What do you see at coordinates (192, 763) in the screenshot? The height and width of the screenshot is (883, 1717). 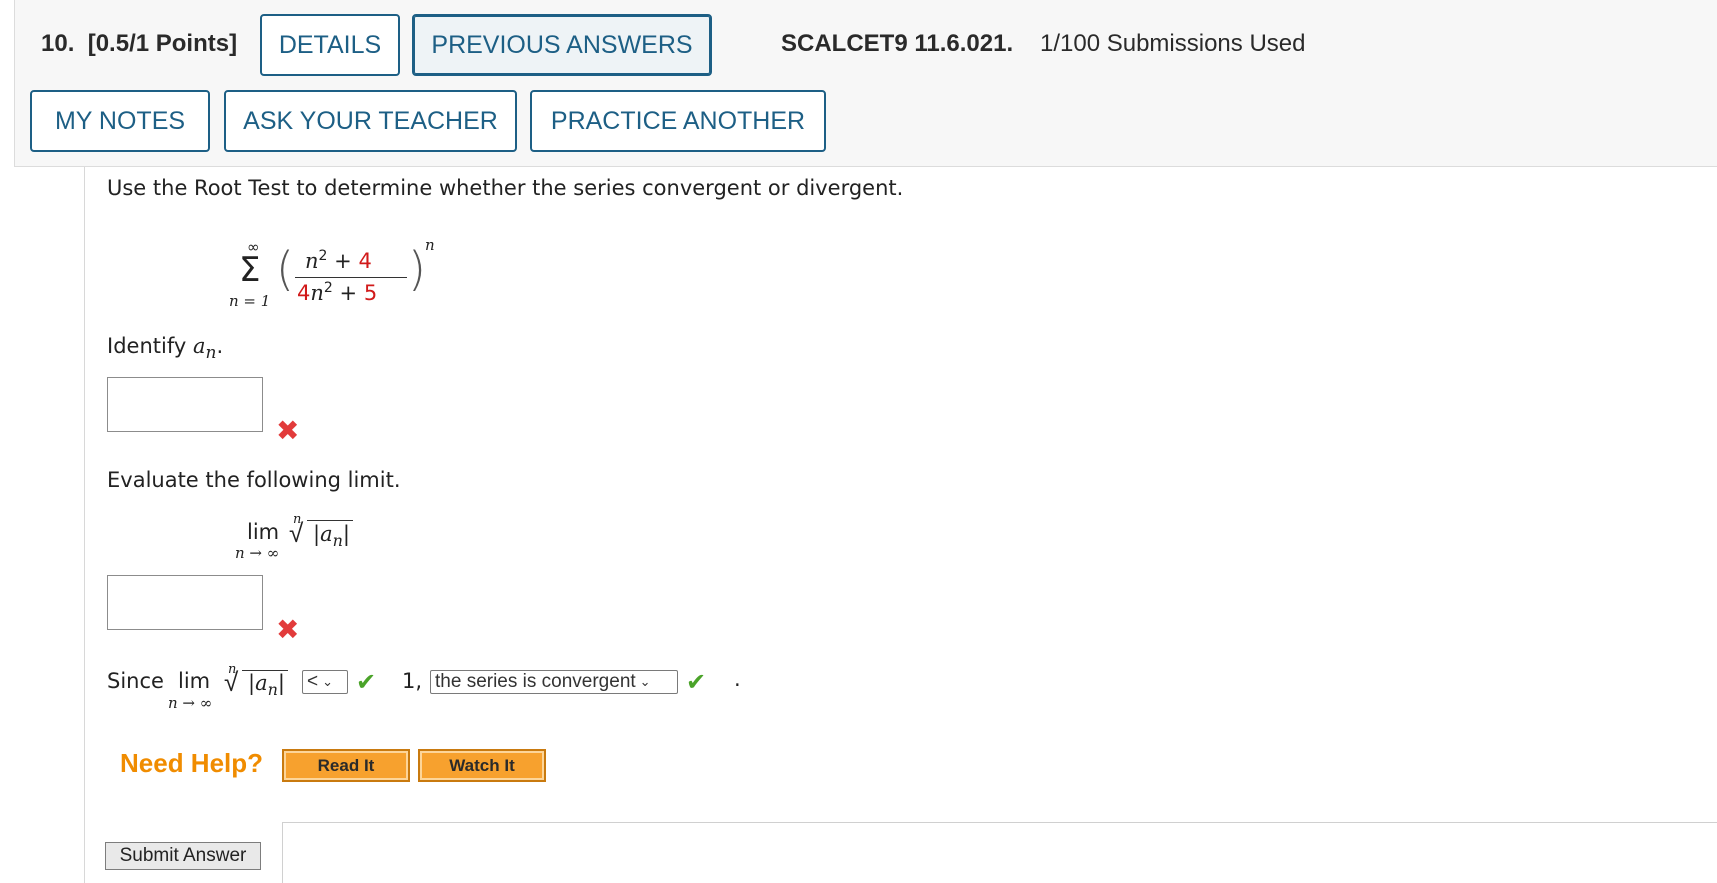 I see `need-help-label: Need Help?` at bounding box center [192, 763].